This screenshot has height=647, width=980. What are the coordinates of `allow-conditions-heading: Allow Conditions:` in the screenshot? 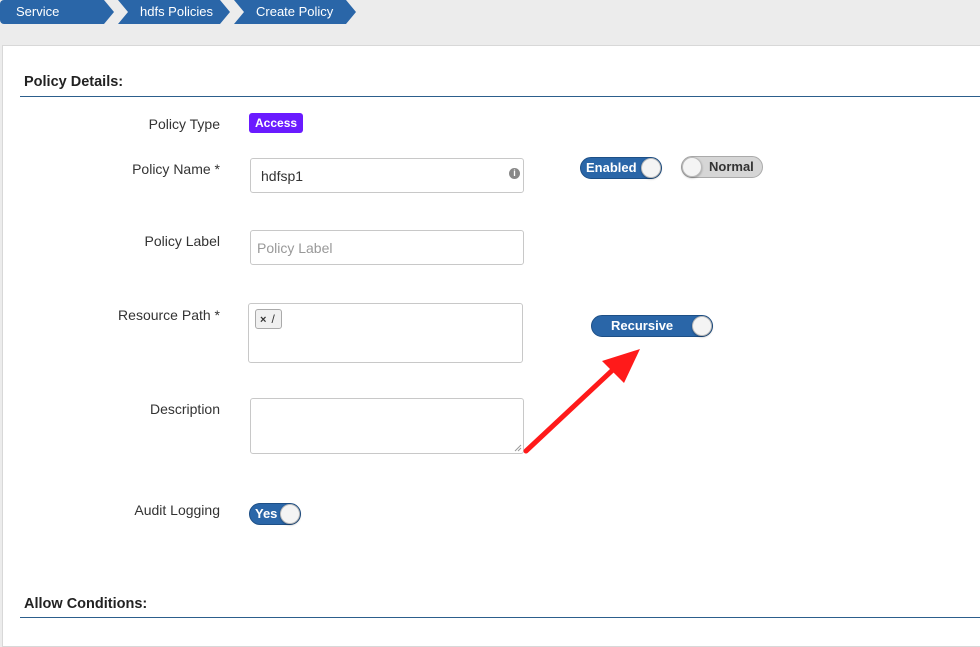 It's located at (86, 604).